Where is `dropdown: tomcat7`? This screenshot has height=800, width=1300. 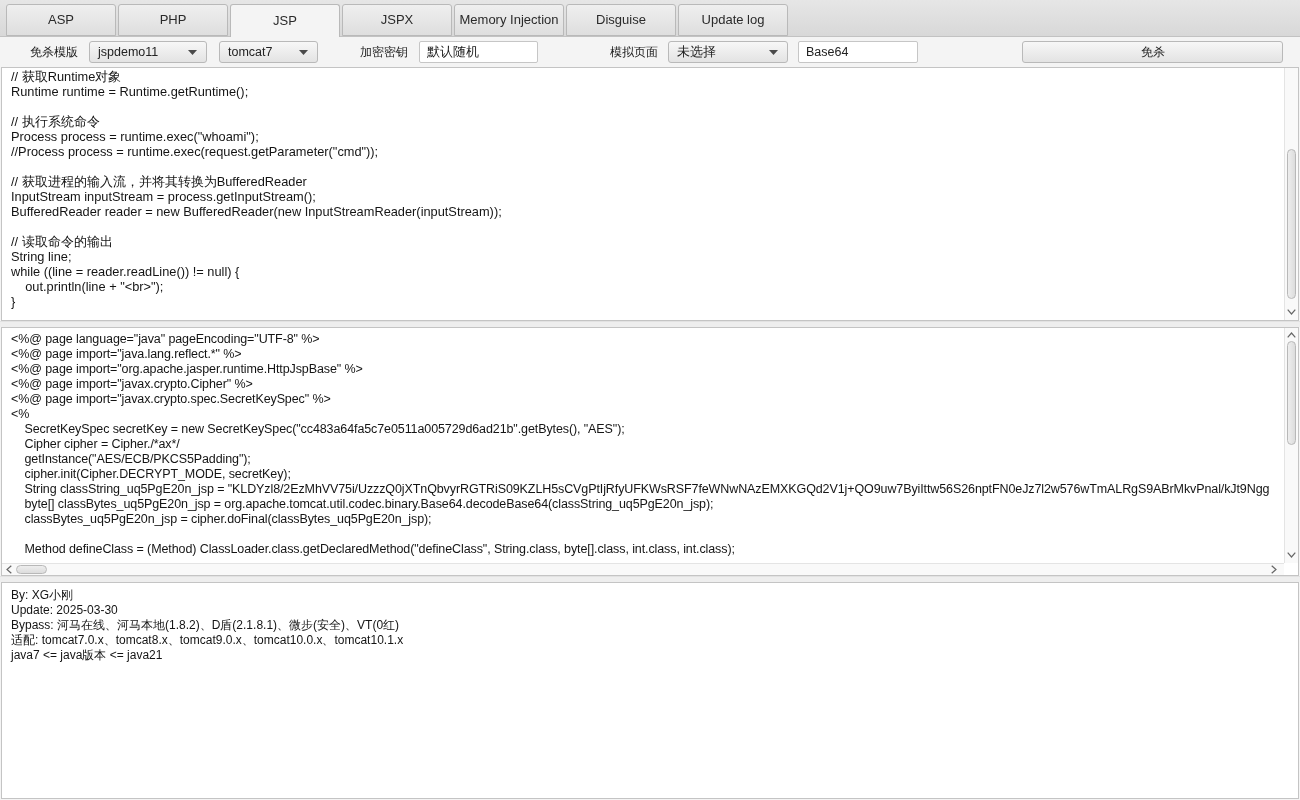
dropdown: tomcat7 is located at coordinates (268, 52).